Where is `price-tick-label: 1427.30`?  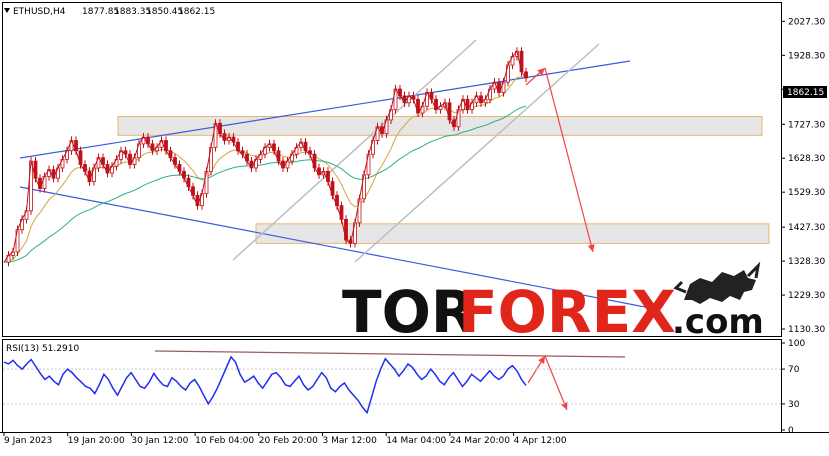 price-tick-label: 1427.30 is located at coordinates (806, 228).